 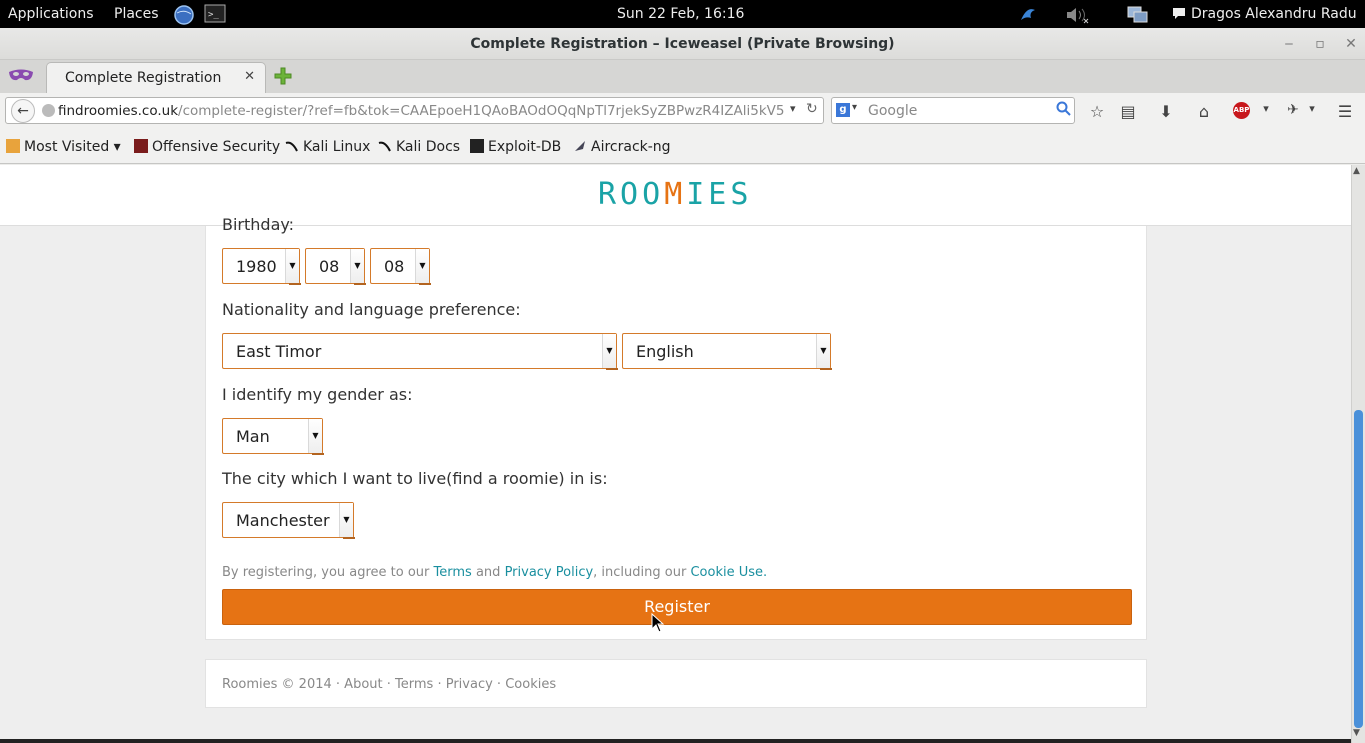 What do you see at coordinates (530, 684) in the screenshot?
I see `footer-cookies-link: Cookies` at bounding box center [530, 684].